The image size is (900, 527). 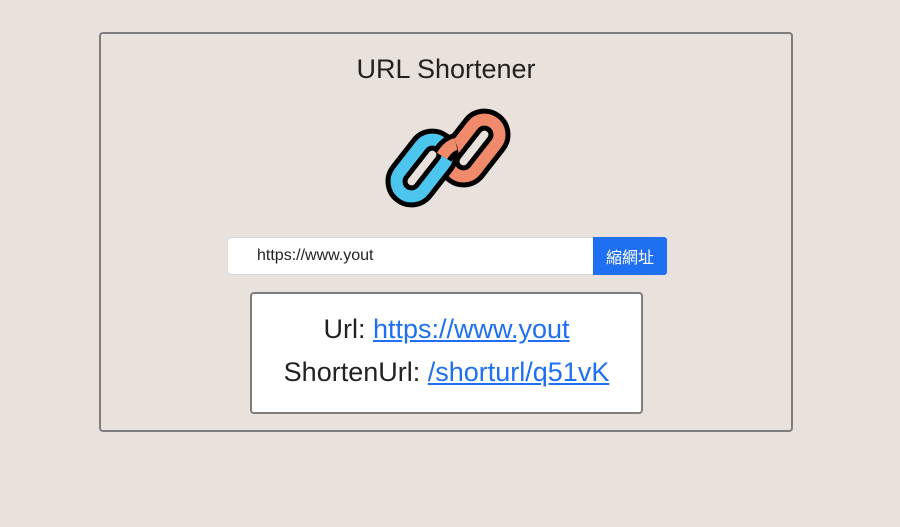 I want to click on result-short-url-row: ShortenUrl: /shorturl/q51vK, so click(x=446, y=372).